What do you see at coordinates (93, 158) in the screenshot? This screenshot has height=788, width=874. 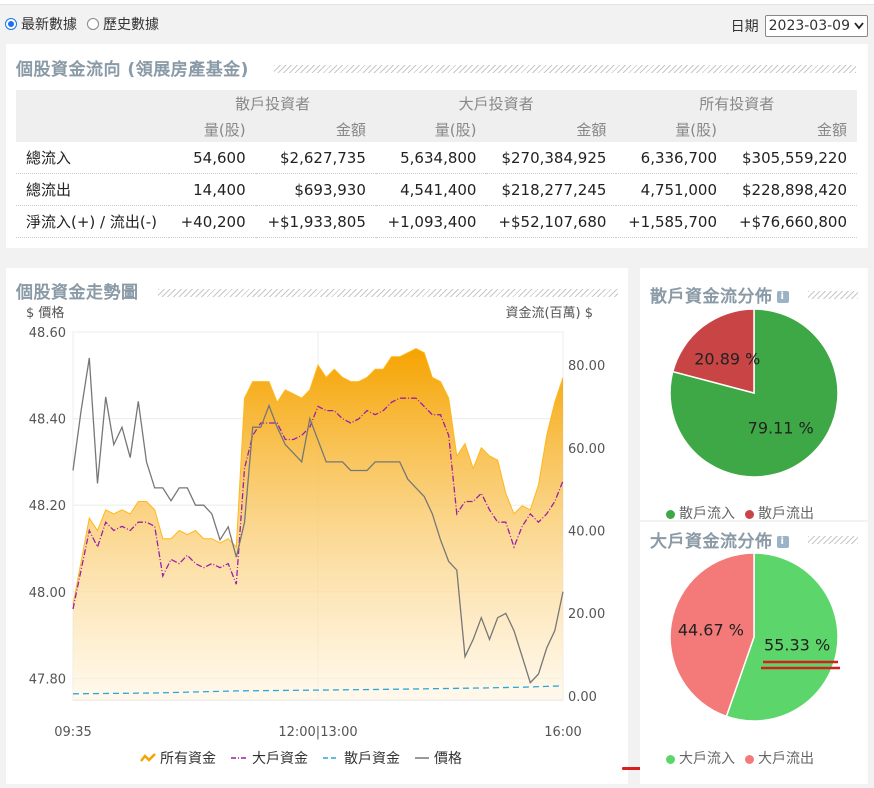 I see `row-label: 總流入` at bounding box center [93, 158].